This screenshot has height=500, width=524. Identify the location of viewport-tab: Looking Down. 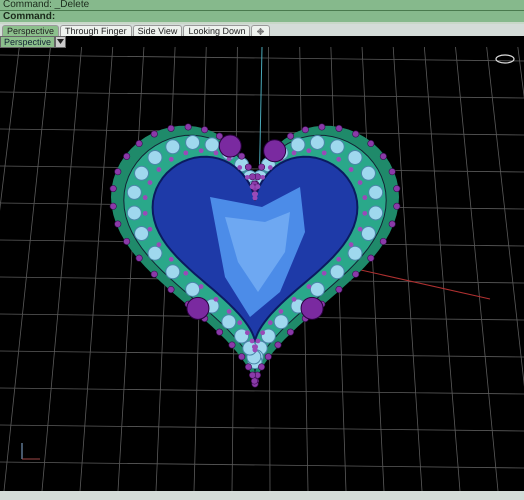
(216, 30).